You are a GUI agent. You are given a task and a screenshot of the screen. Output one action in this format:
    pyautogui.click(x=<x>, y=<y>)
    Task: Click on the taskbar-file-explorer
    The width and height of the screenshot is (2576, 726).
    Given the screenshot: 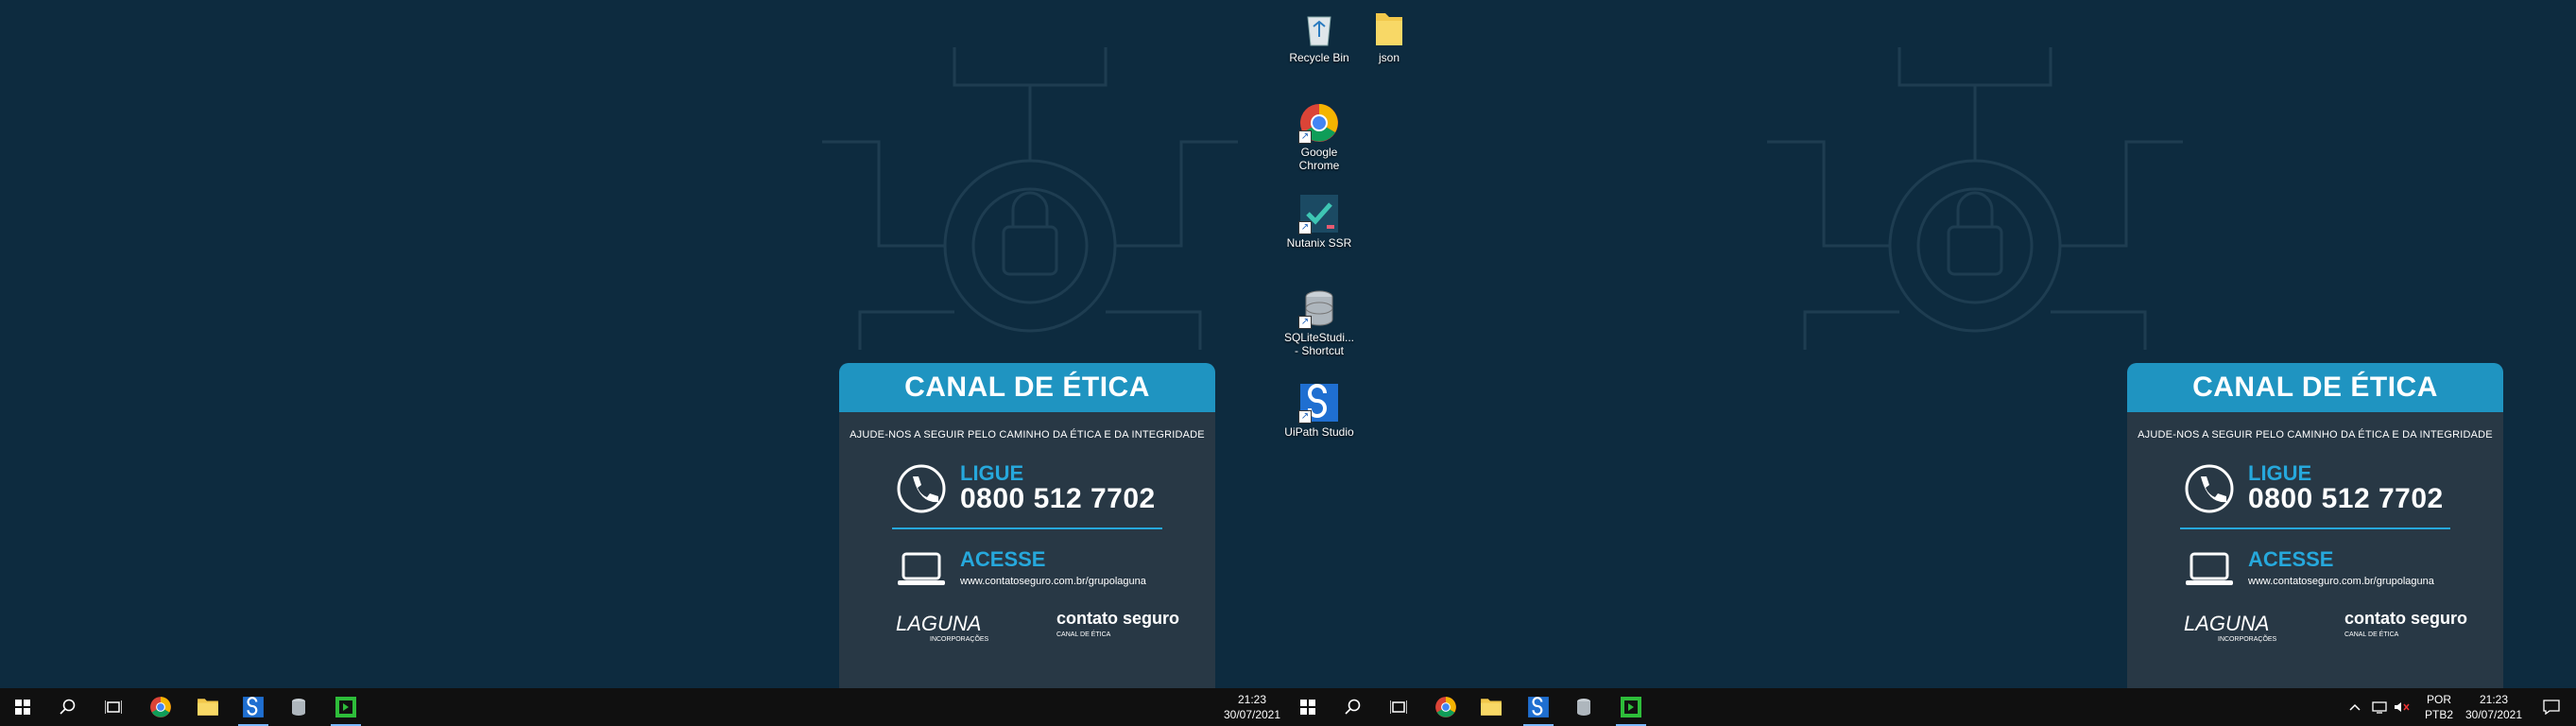 What is the action you would take?
    pyautogui.click(x=208, y=707)
    